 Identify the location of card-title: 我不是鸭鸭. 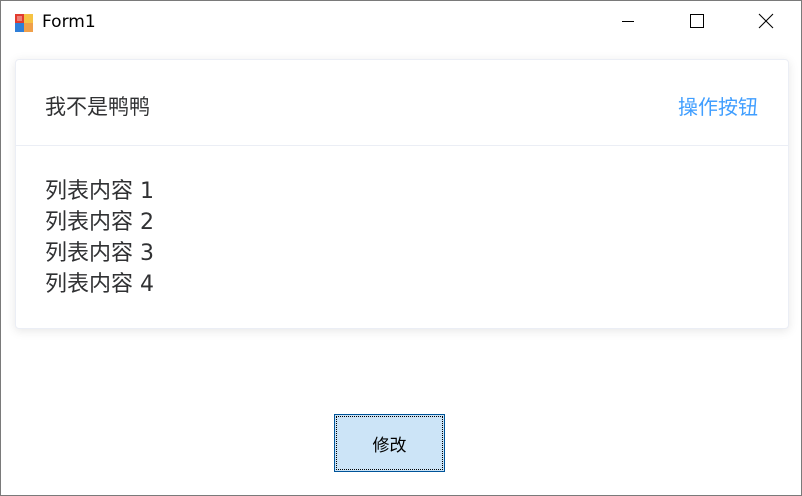
(97, 107).